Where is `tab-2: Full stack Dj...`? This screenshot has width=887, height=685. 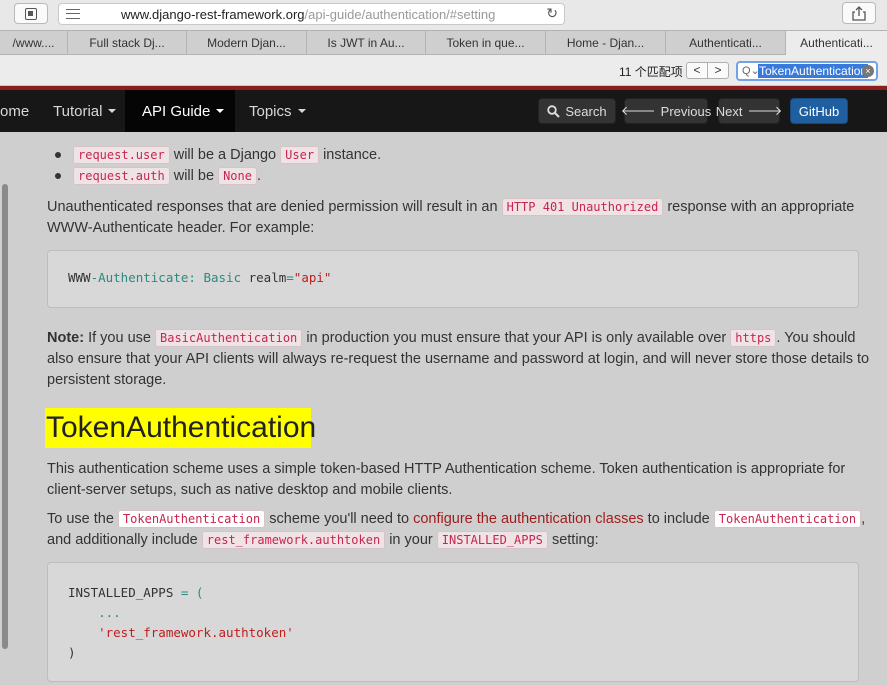 tab-2: Full stack Dj... is located at coordinates (127, 43).